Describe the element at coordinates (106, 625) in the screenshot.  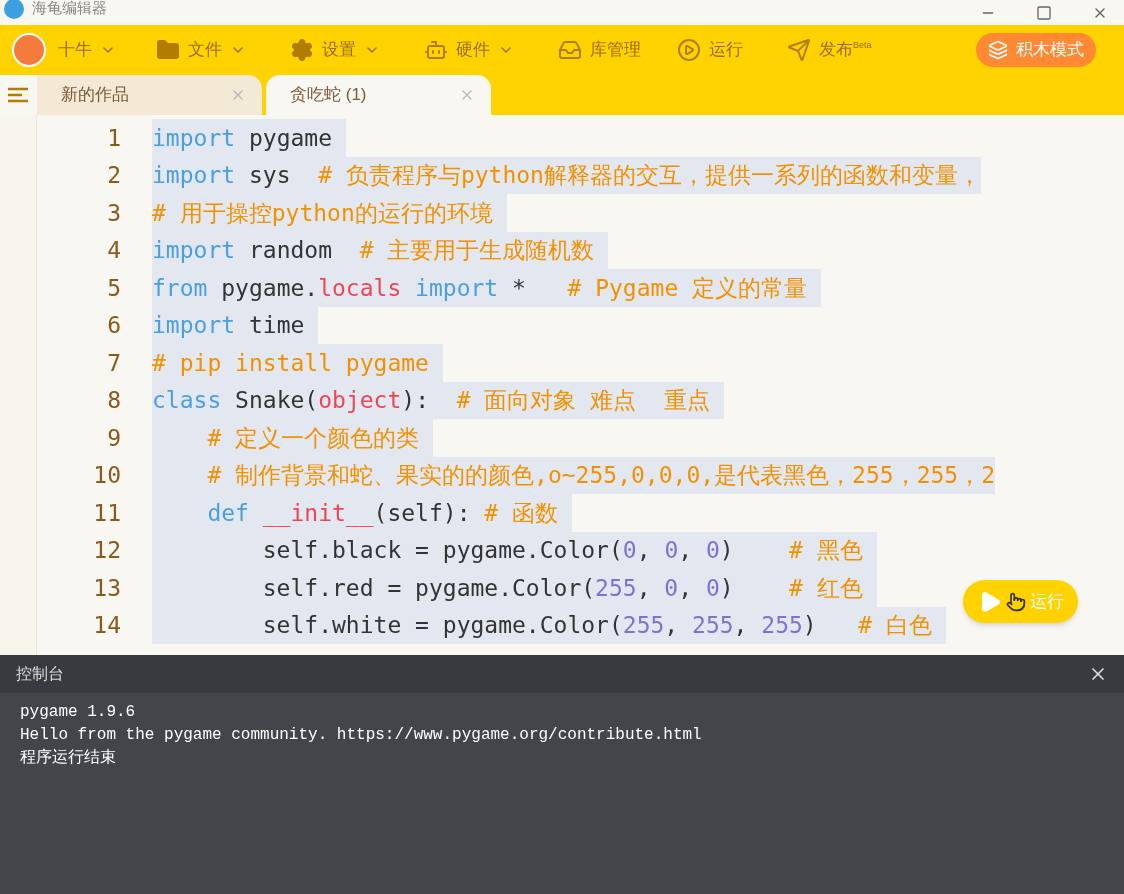
I see `line-number: 14` at that location.